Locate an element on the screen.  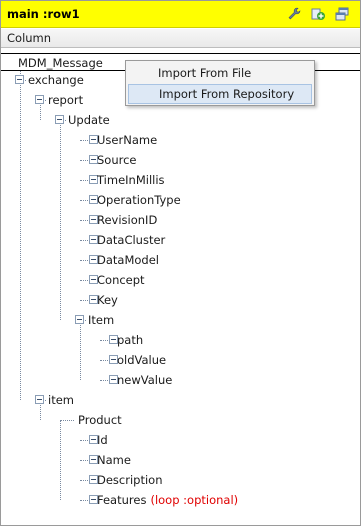
tree-node-label: newValue is located at coordinates (145, 380).